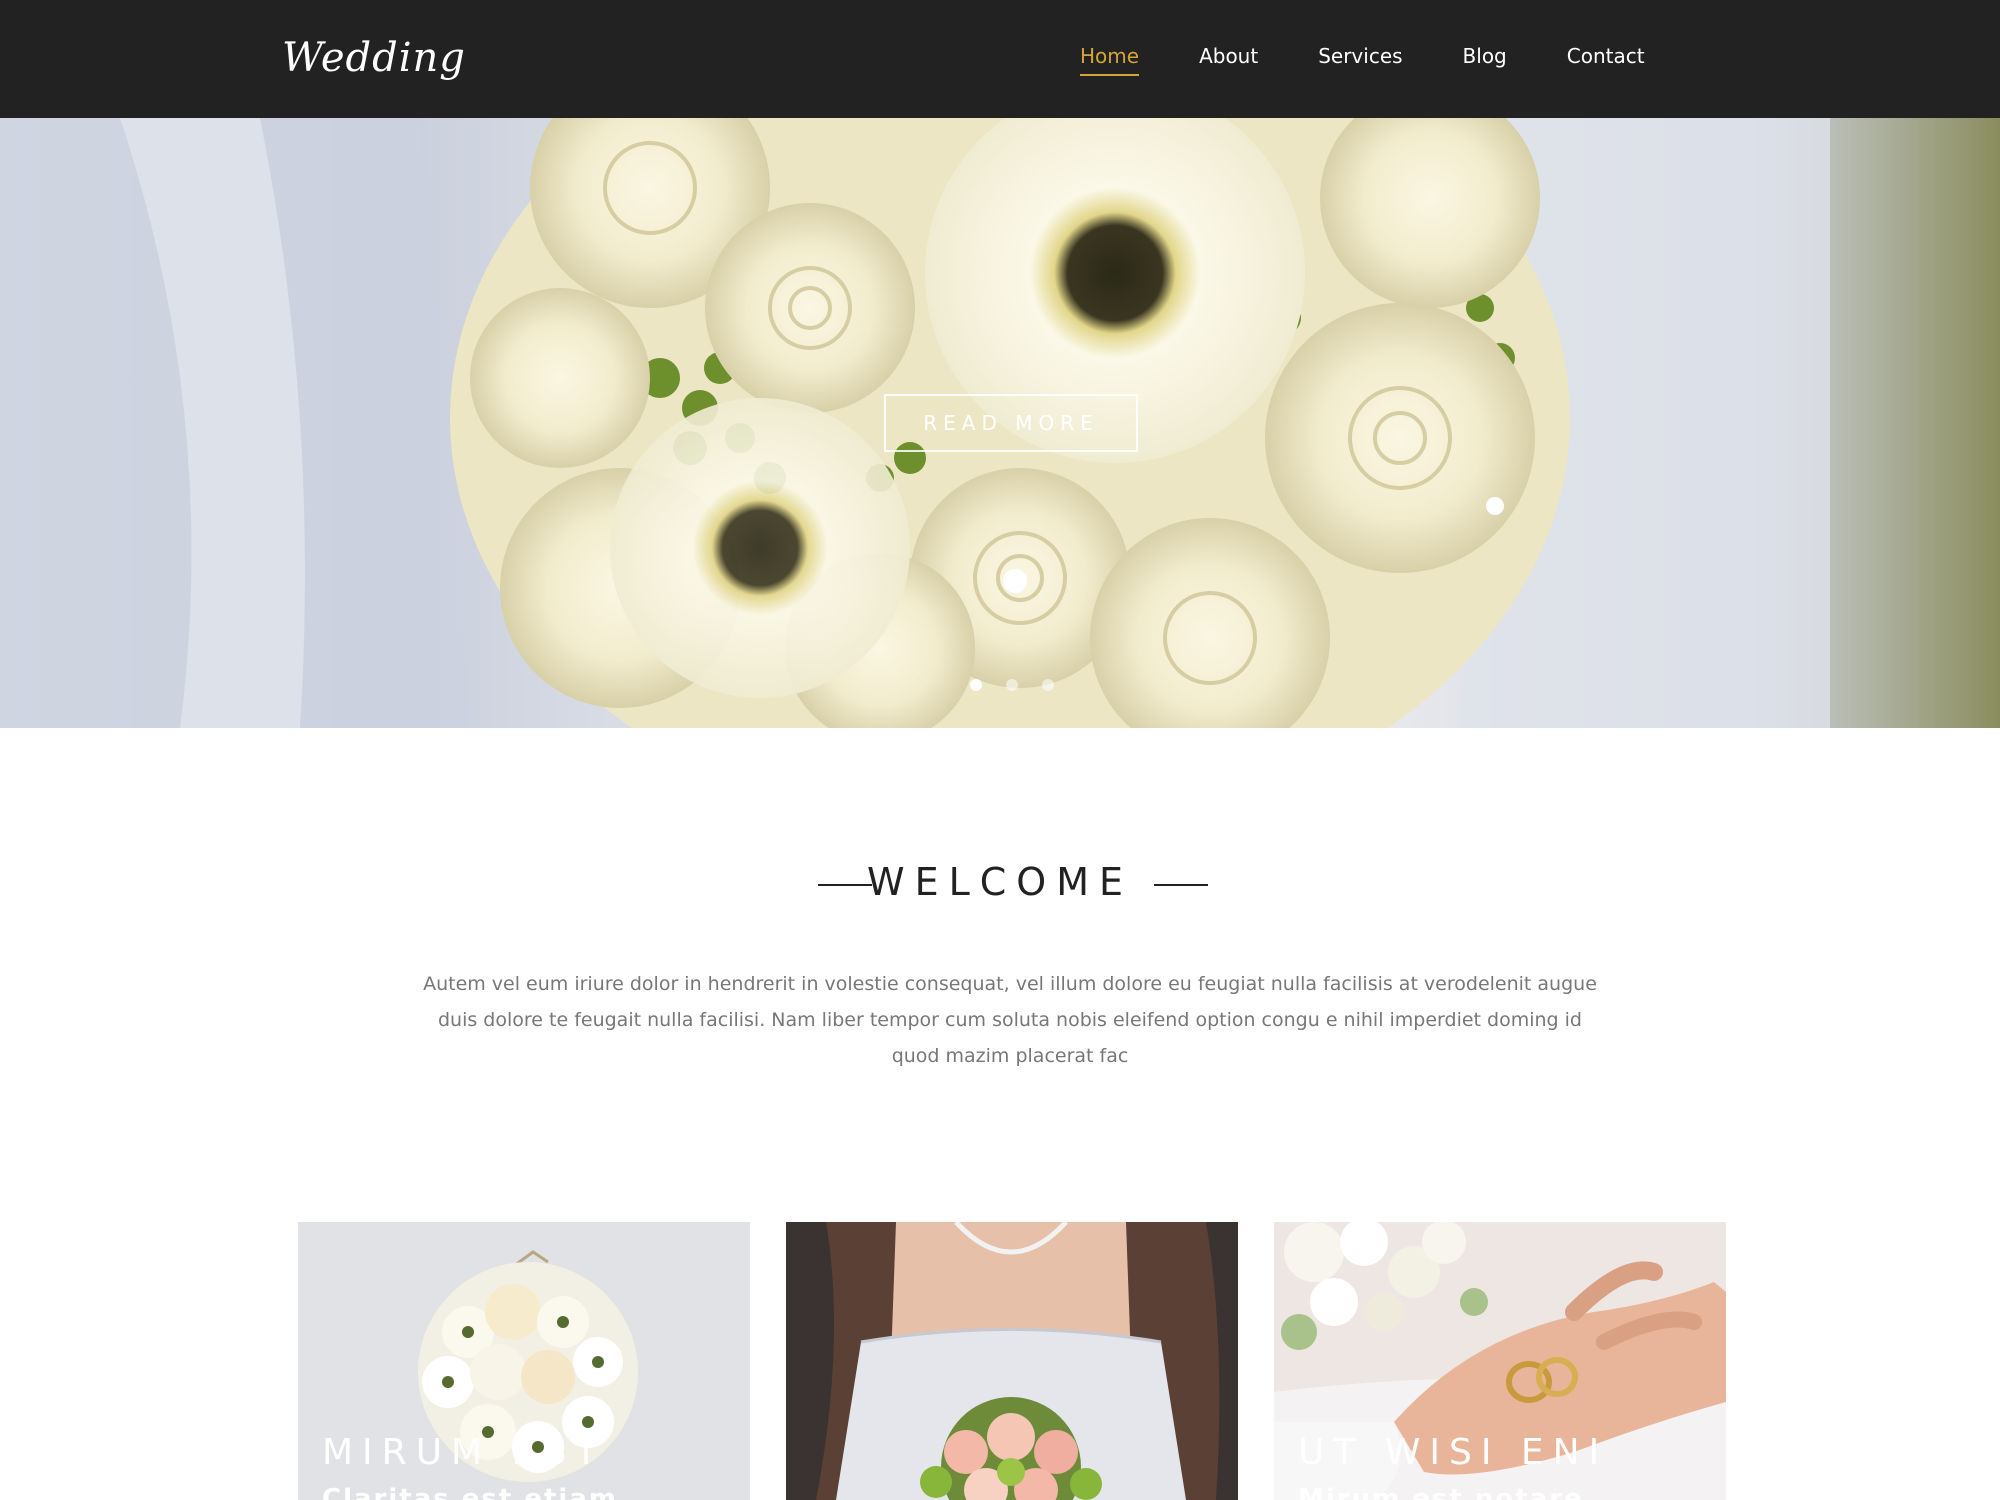 This screenshot has width=2000, height=1500. I want to click on read-more-button: READ MORE, so click(1011, 423).